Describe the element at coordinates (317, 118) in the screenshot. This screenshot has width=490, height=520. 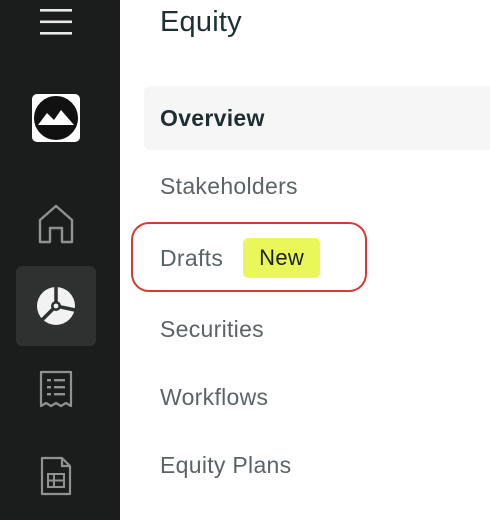
I see `nav-item-overview: Overview` at that location.